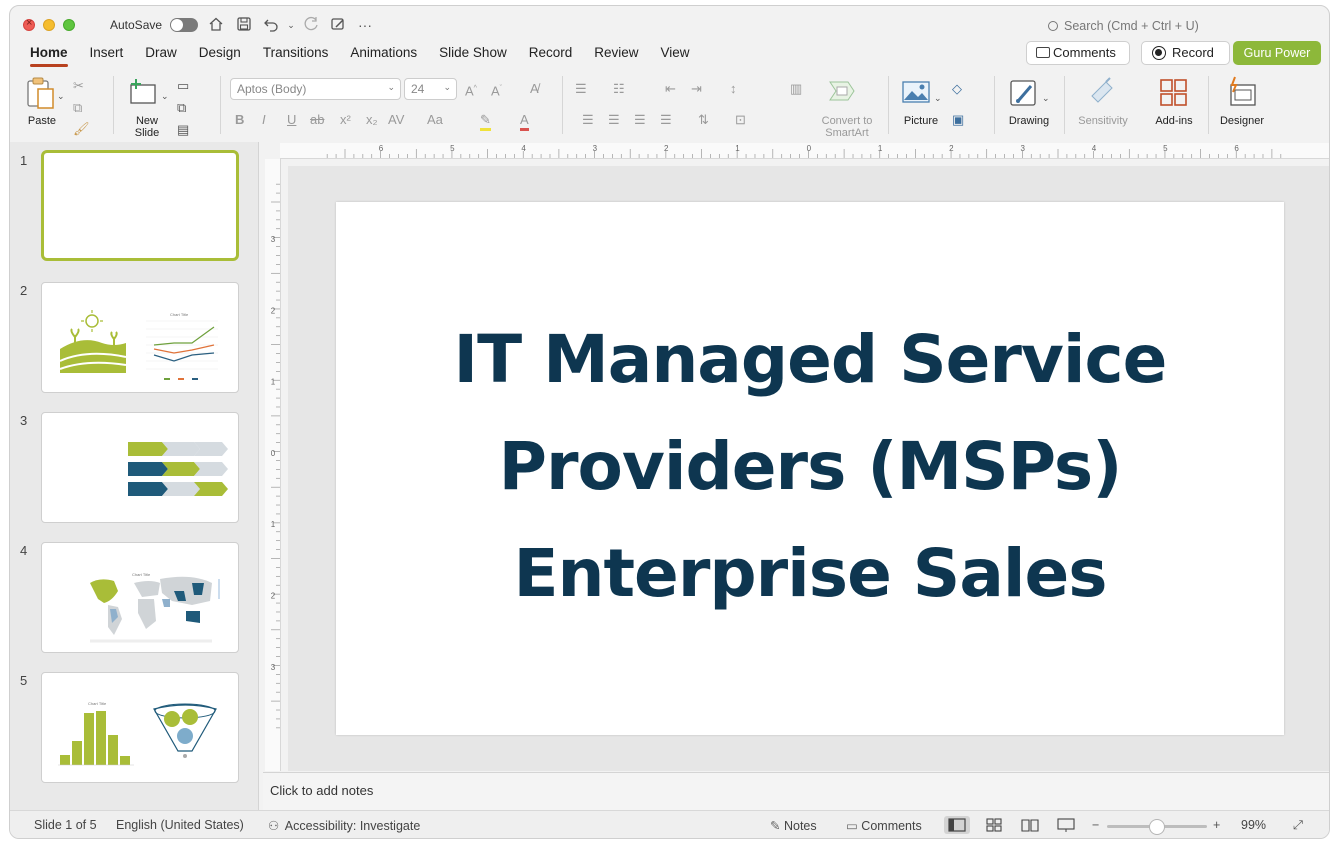 The width and height of the screenshot is (1337, 843). I want to click on reading-view-button, so click(1030, 825).